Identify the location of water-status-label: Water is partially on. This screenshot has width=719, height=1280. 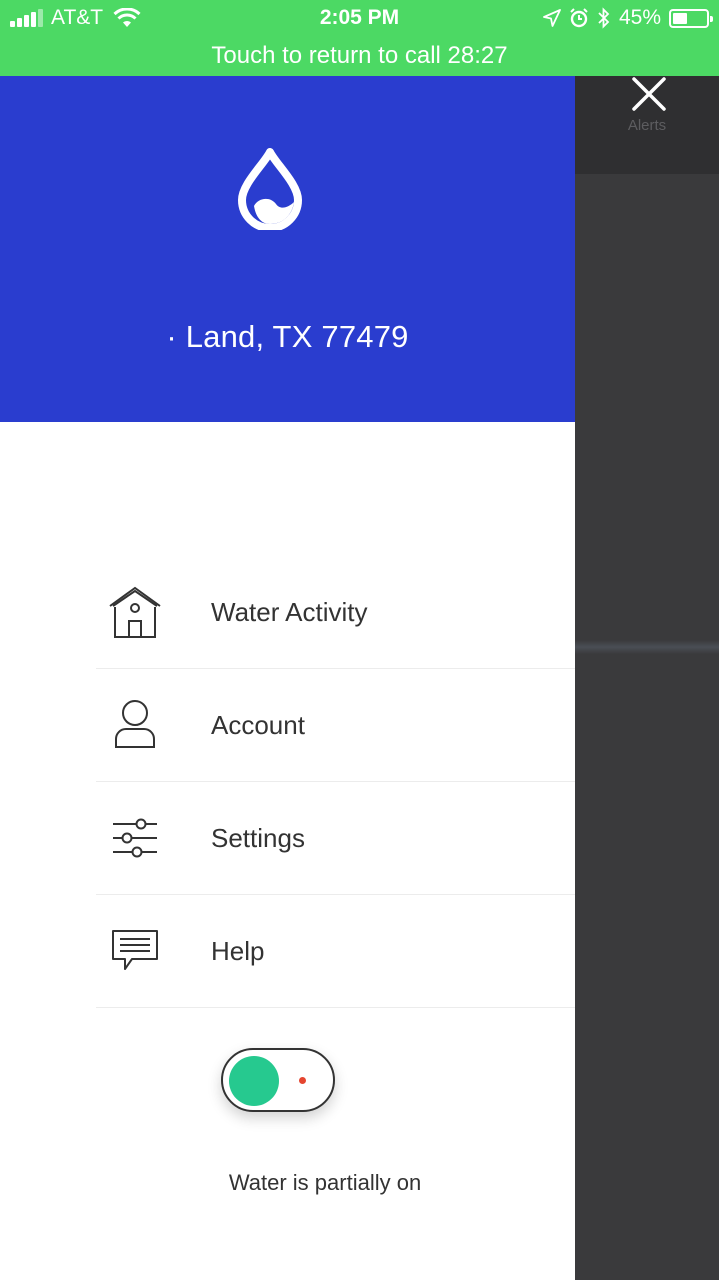
(325, 1182).